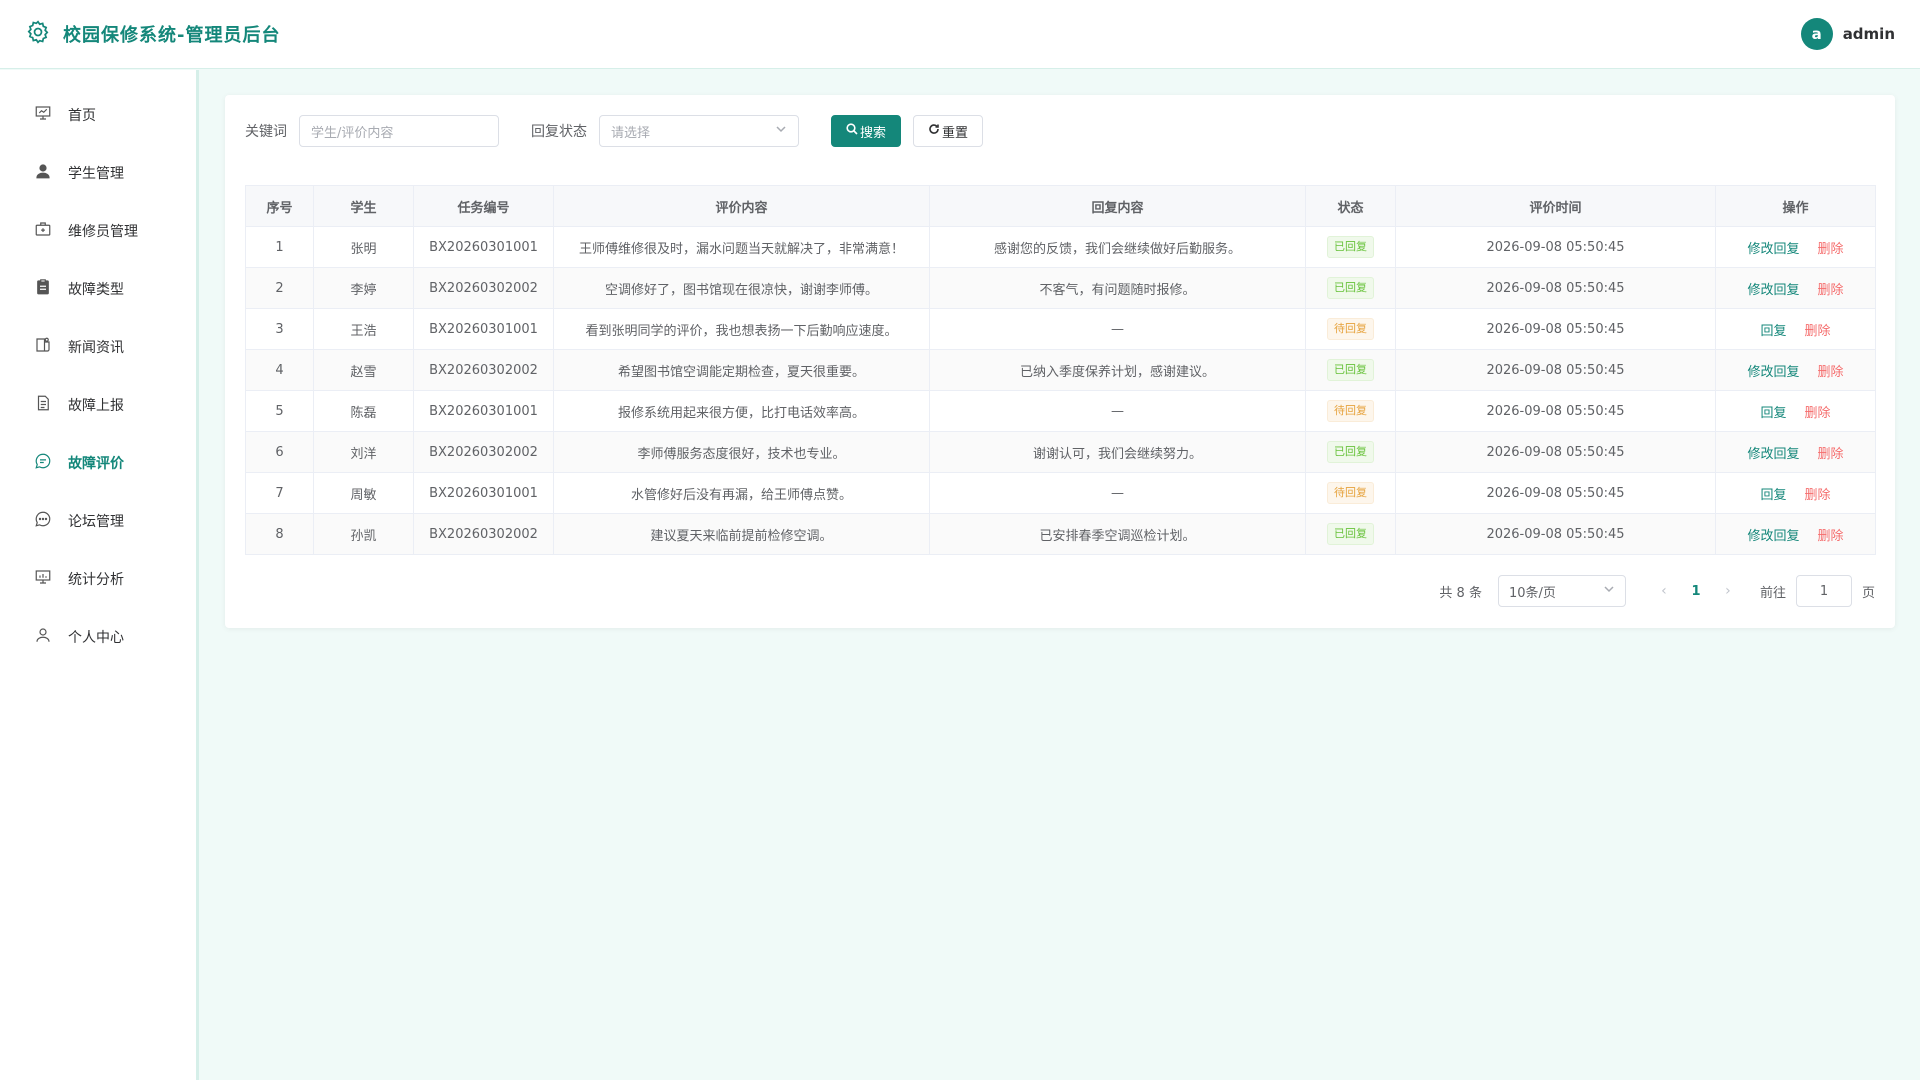 The width and height of the screenshot is (1920, 1080). I want to click on sidebar-item-statistics: 统计分析, so click(98, 579).